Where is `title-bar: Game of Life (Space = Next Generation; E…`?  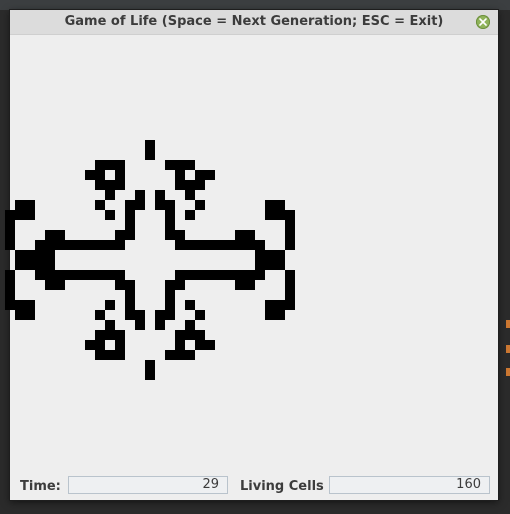
title-bar: Game of Life (Space = Next Generation; E… is located at coordinates (254, 22).